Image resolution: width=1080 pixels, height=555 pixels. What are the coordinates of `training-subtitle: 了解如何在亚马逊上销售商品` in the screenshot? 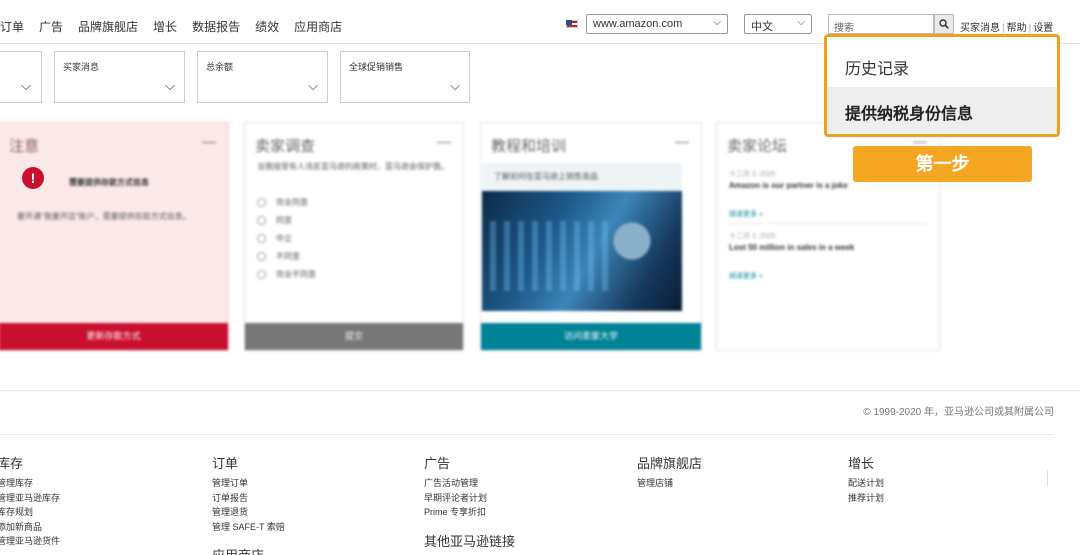 It's located at (546, 176).